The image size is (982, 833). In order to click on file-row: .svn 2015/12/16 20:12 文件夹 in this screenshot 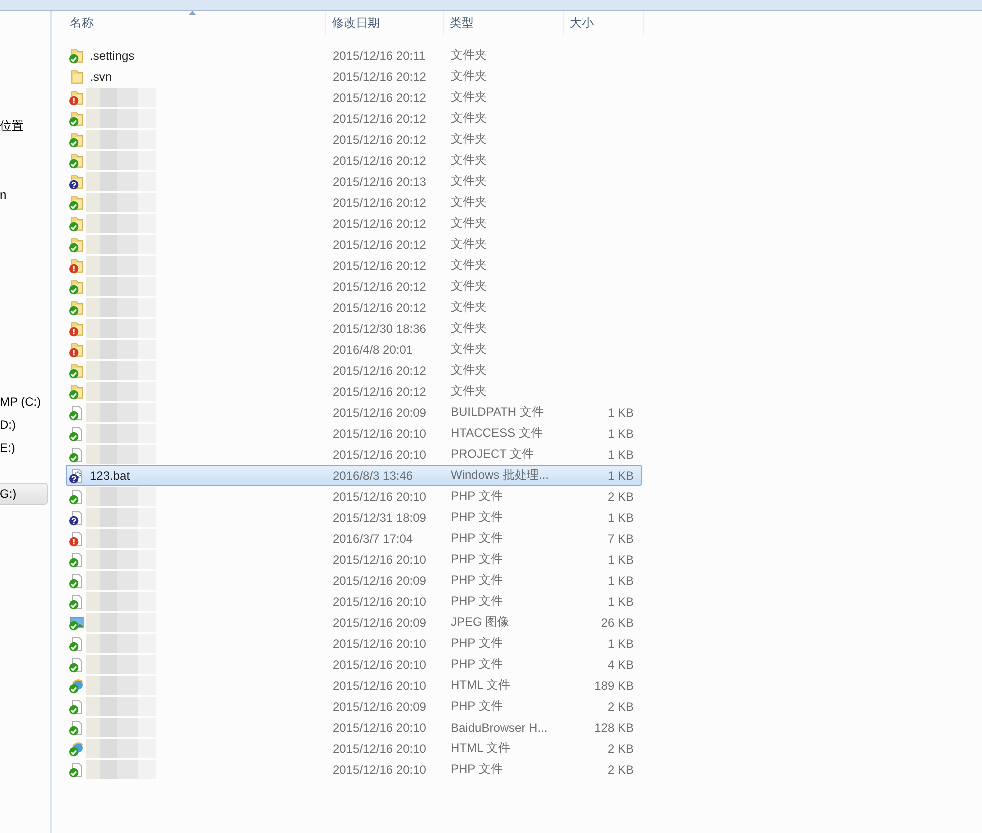, I will do `click(354, 76)`.